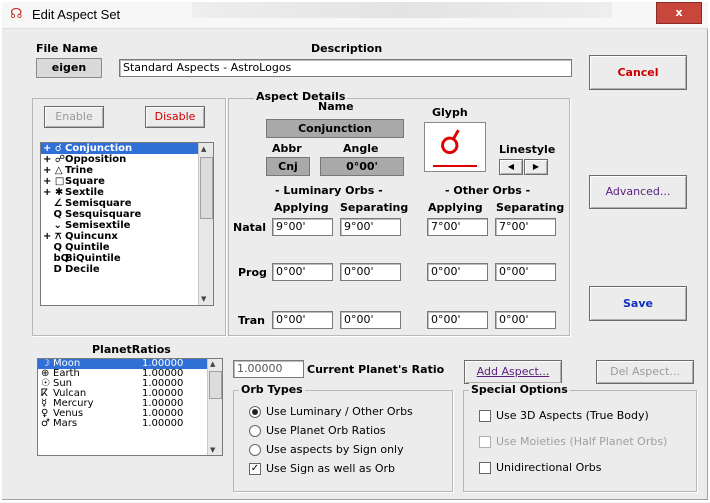 The width and height of the screenshot is (710, 503). Describe the element at coordinates (98, 203) in the screenshot. I see `aspect-name: Semisquare` at that location.